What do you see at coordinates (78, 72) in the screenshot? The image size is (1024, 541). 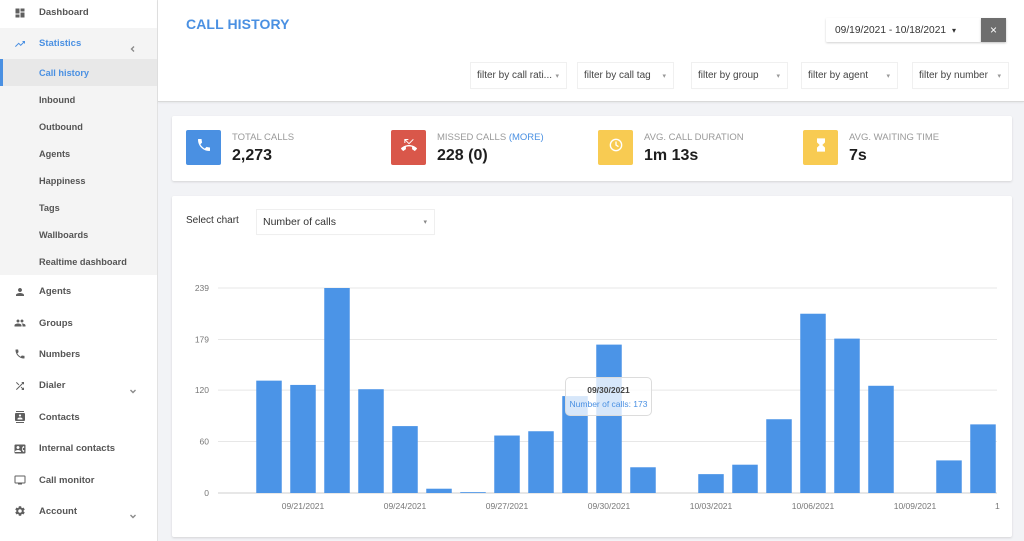 I see `sidebar-subitem-call-history: Call history` at bounding box center [78, 72].